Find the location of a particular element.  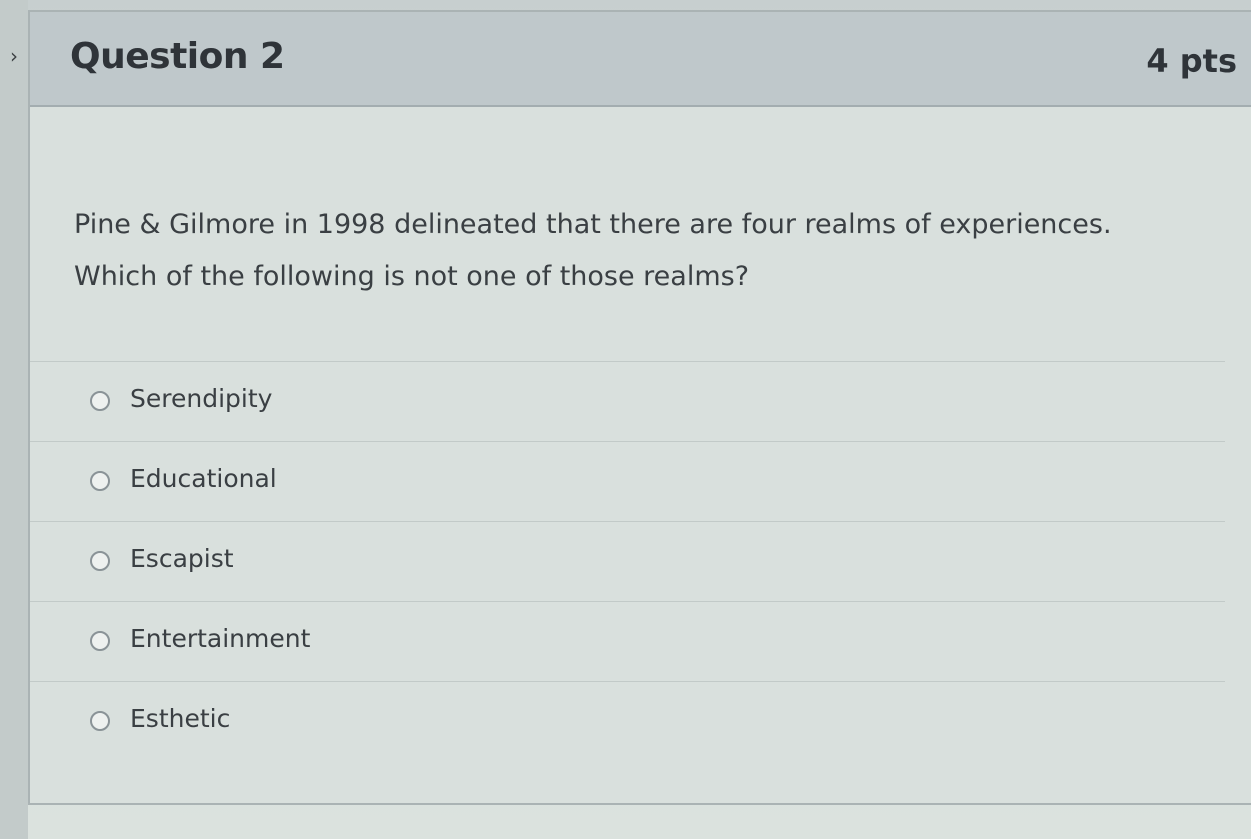

answer-label: Esthetic is located at coordinates (180, 718).